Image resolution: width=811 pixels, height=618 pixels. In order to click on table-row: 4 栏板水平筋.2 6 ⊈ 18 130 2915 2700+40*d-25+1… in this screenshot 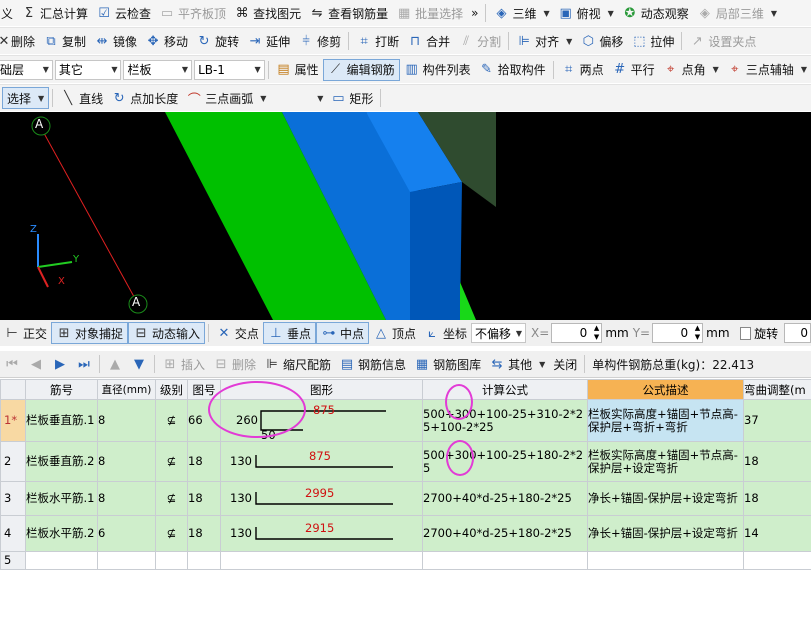, I will do `click(405, 533)`.